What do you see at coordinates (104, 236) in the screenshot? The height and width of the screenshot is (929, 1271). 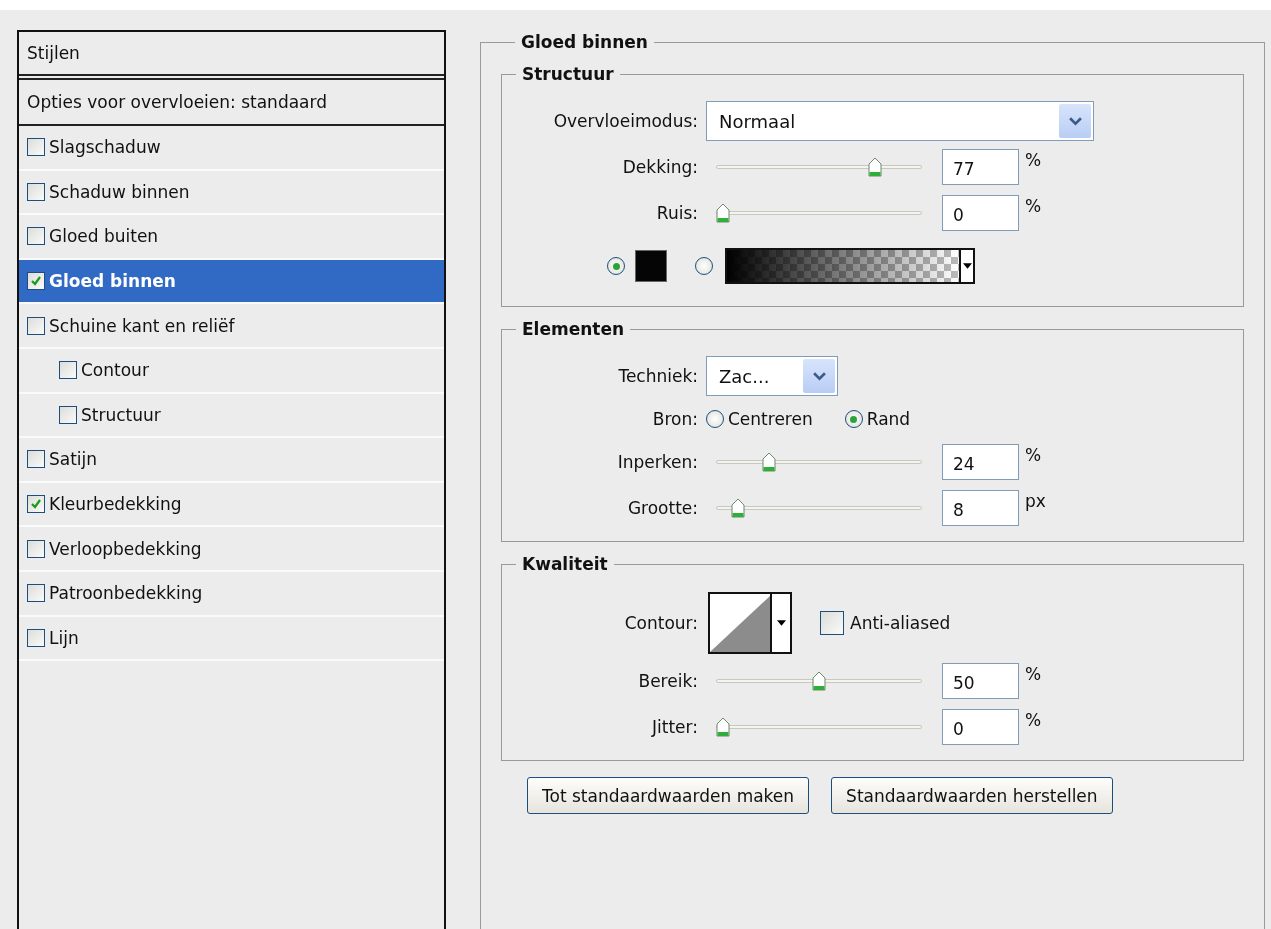 I see `style-label: Gloed buiten` at bounding box center [104, 236].